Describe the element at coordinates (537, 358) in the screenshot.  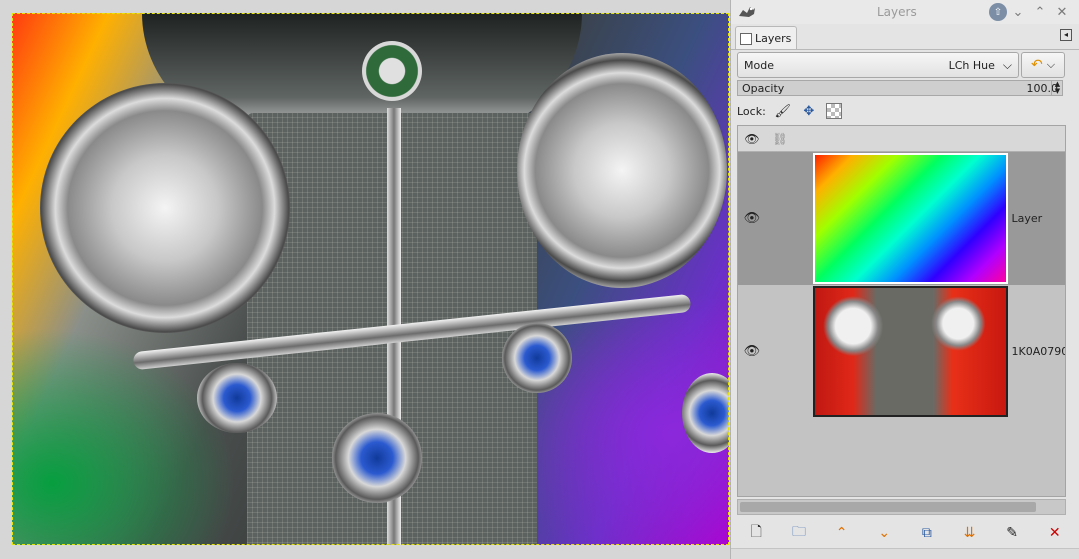
I see `horn-base-right` at that location.